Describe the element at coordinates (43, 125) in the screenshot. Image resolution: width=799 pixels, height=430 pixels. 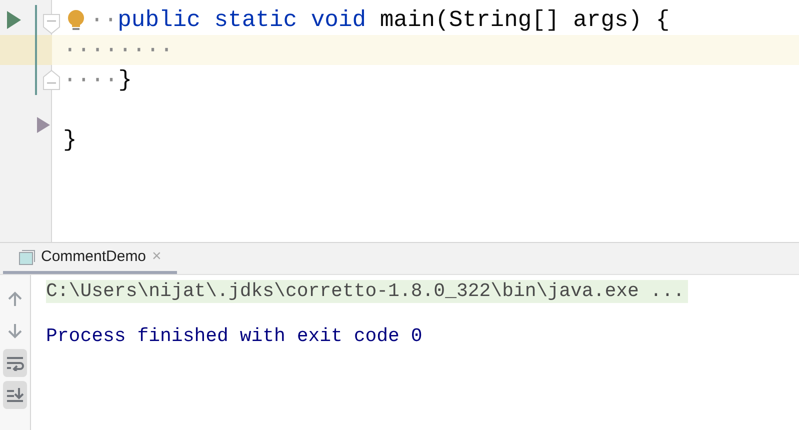
I see `triangle-icon` at that location.